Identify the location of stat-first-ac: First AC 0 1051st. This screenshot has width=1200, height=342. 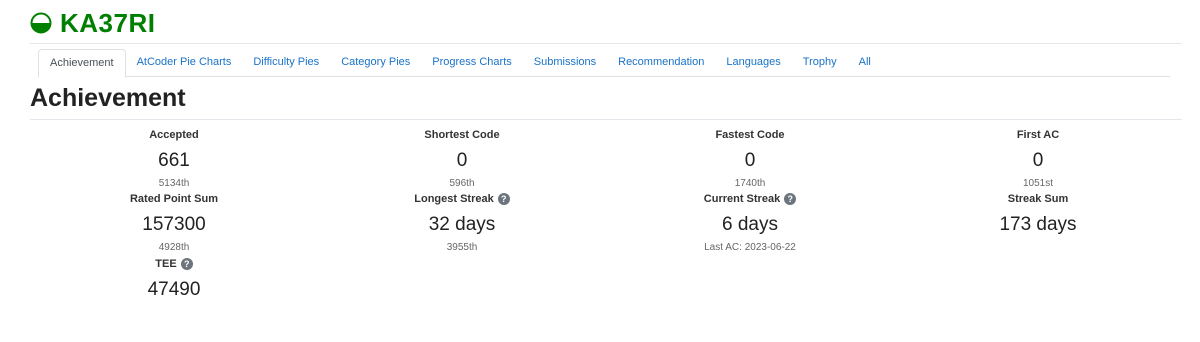
(1038, 160).